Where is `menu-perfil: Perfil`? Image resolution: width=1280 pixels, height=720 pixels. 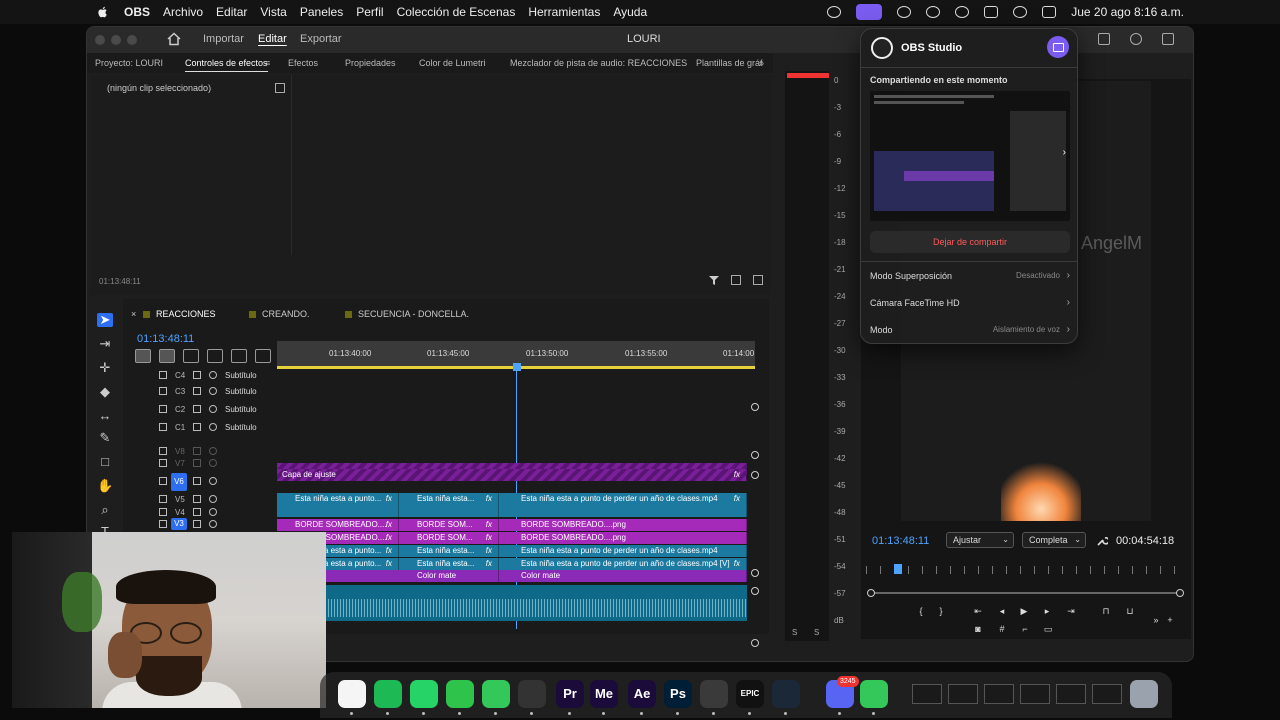
menu-perfil: Perfil is located at coordinates (369, 12).